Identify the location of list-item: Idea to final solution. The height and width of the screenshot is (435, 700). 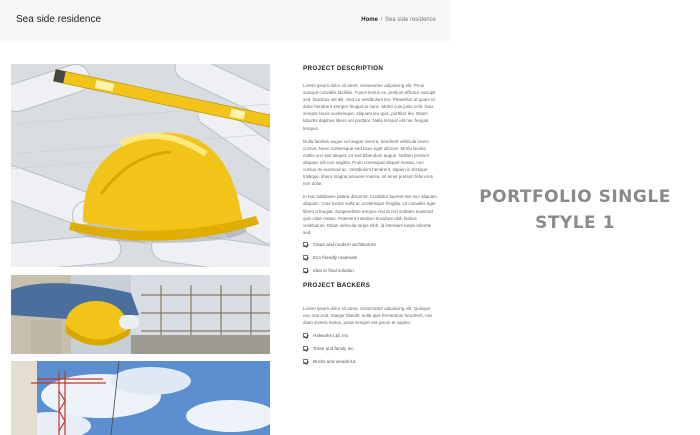
(370, 274).